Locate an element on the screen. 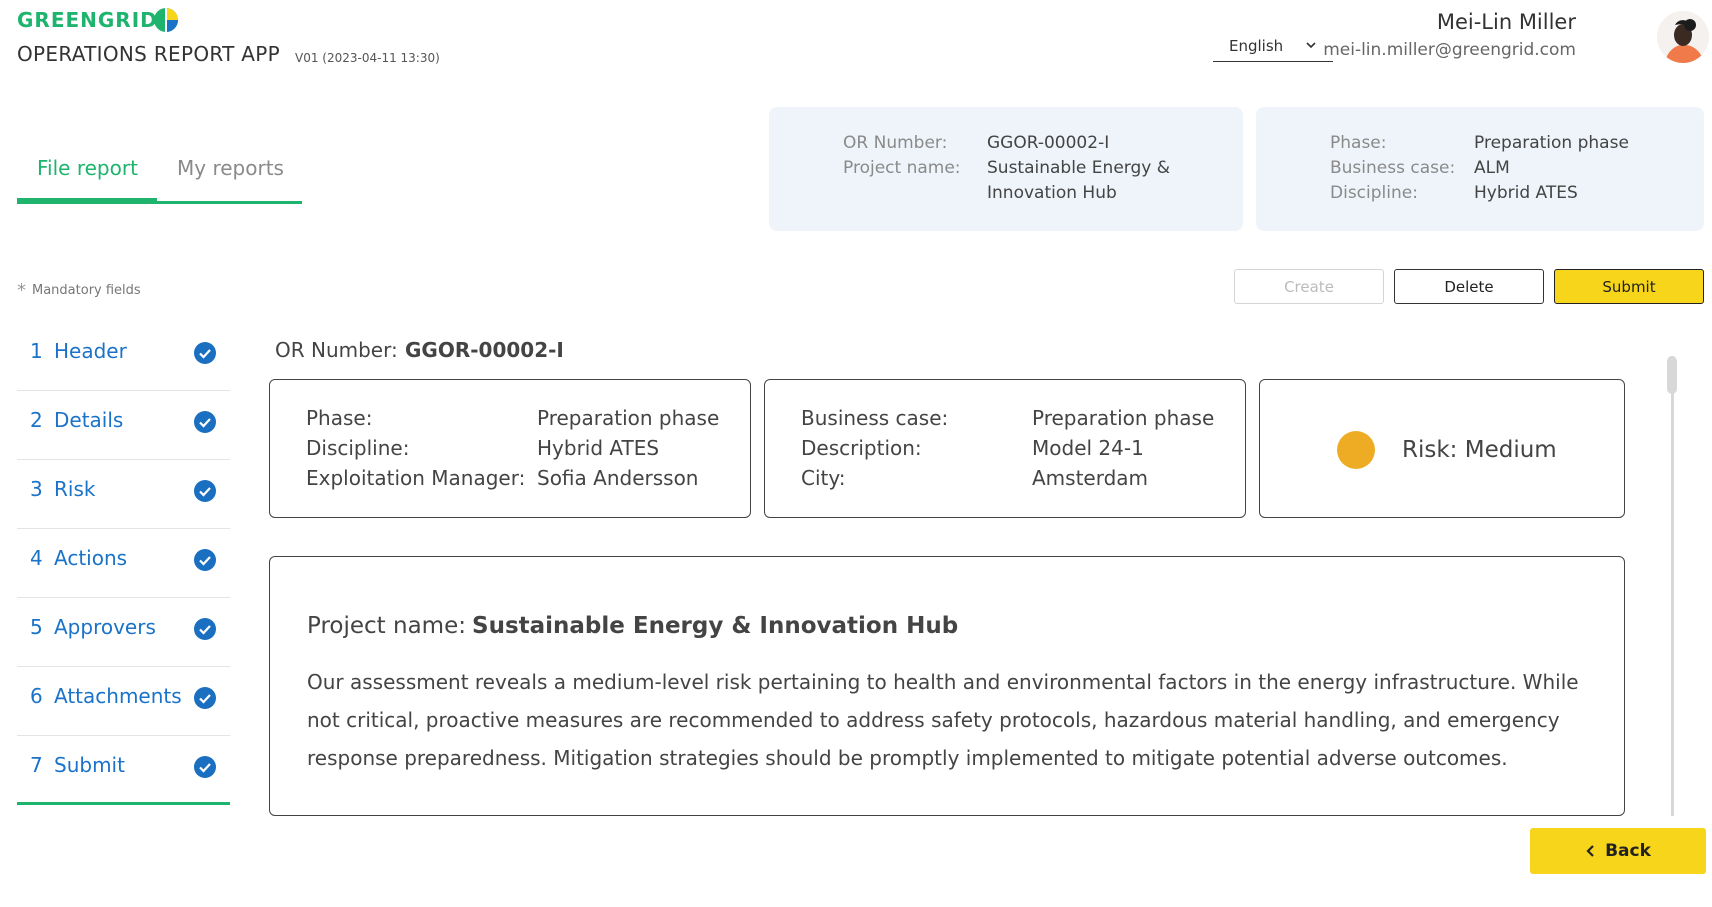 The image size is (1712, 907). user-avatar-icon is located at coordinates (1683, 37).